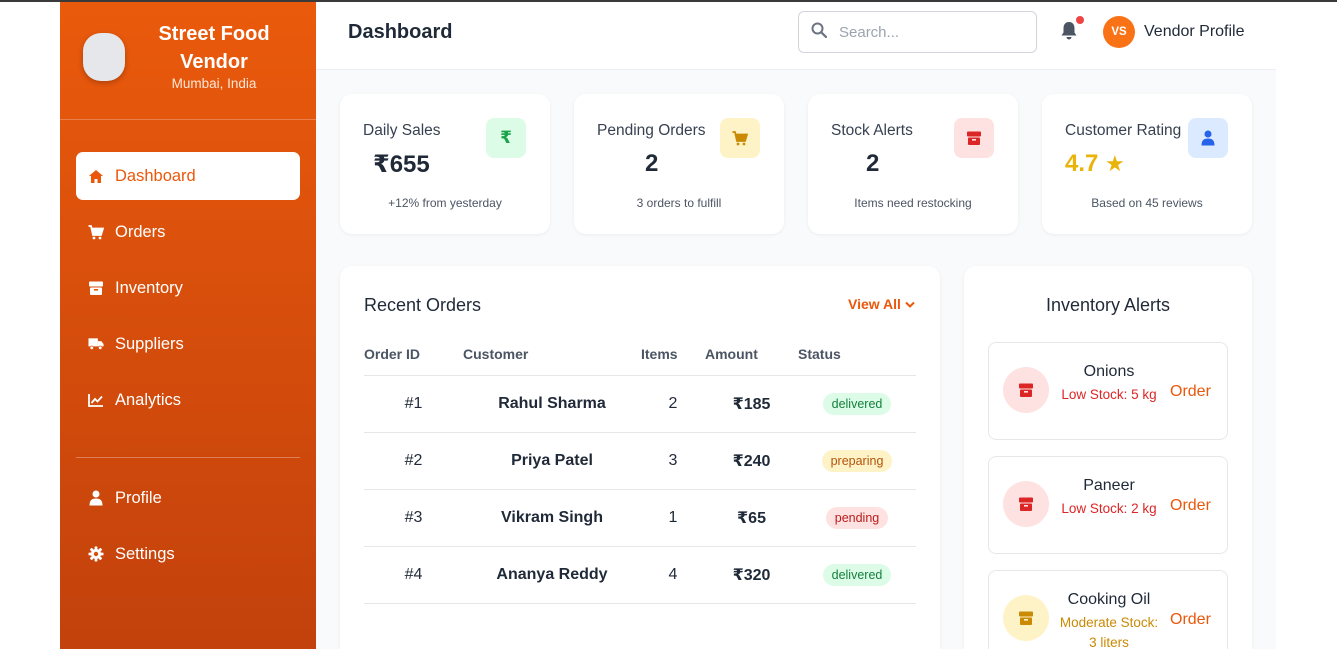  I want to click on table-row: #3 Vikram Singh 1 ₹65 pending, so click(640, 518).